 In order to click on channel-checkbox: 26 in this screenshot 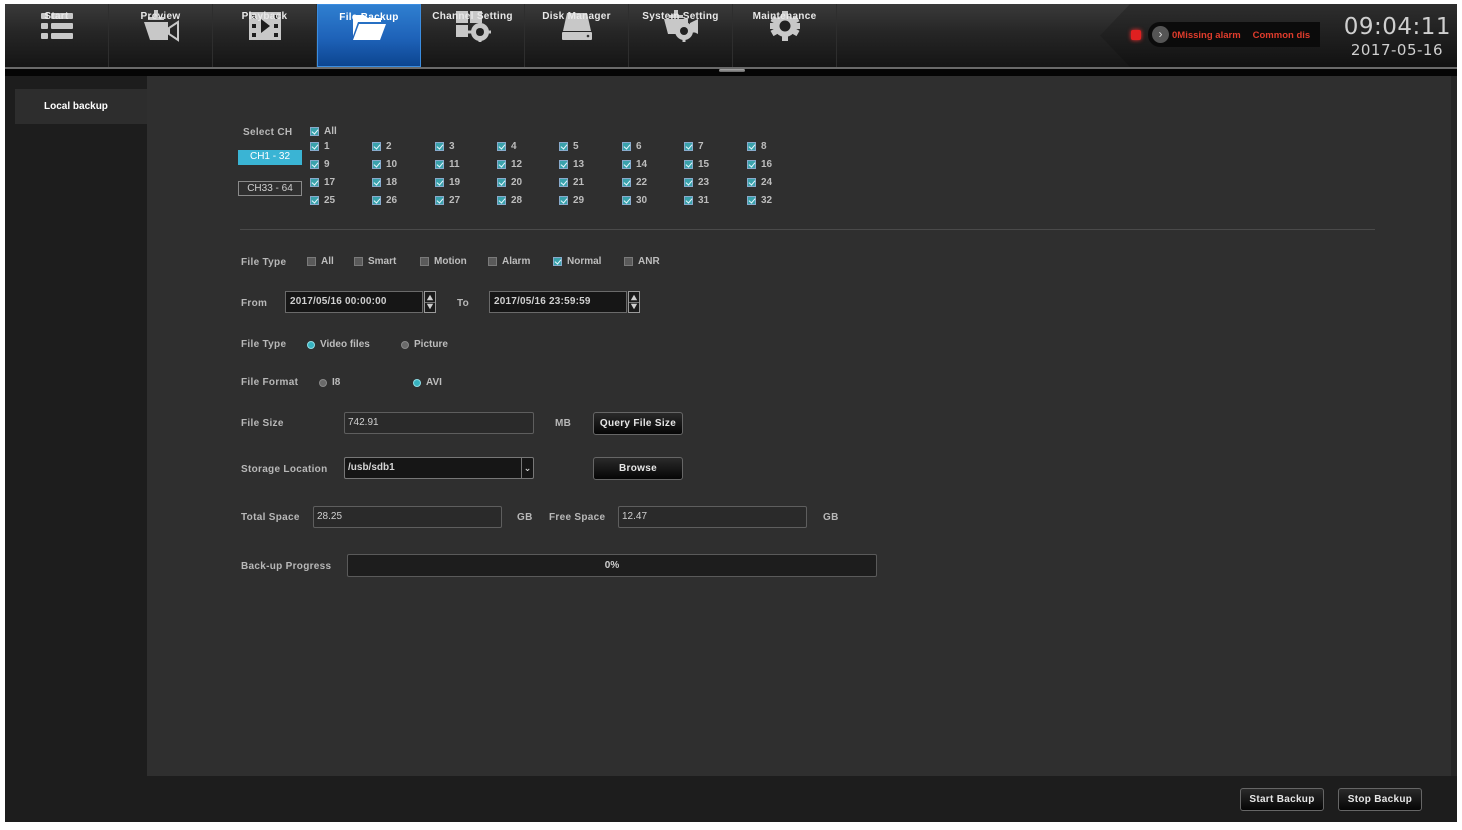, I will do `click(384, 200)`.